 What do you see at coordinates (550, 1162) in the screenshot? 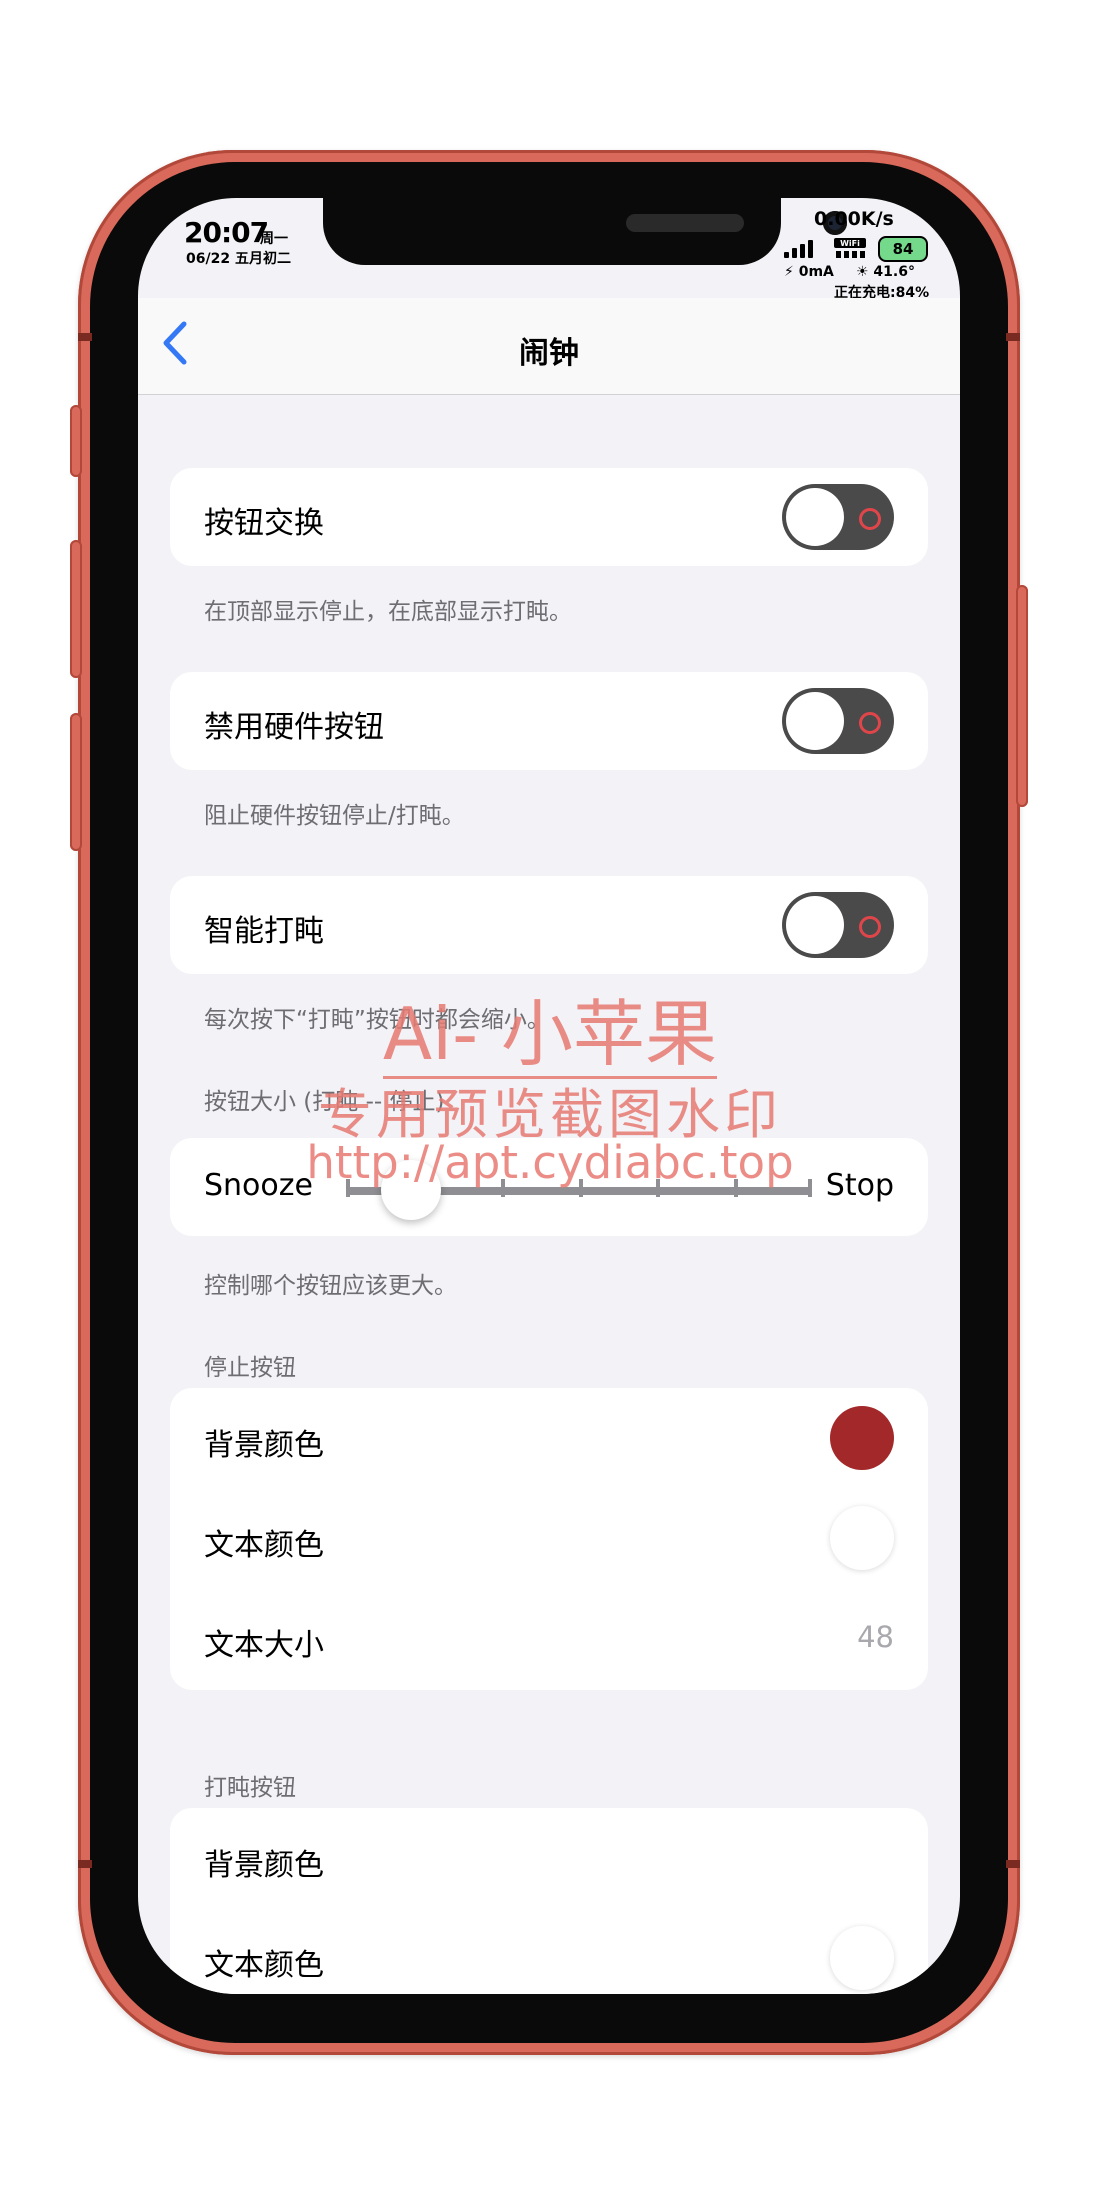
I see `watermark-url: http://apt.cydiabc.top` at bounding box center [550, 1162].